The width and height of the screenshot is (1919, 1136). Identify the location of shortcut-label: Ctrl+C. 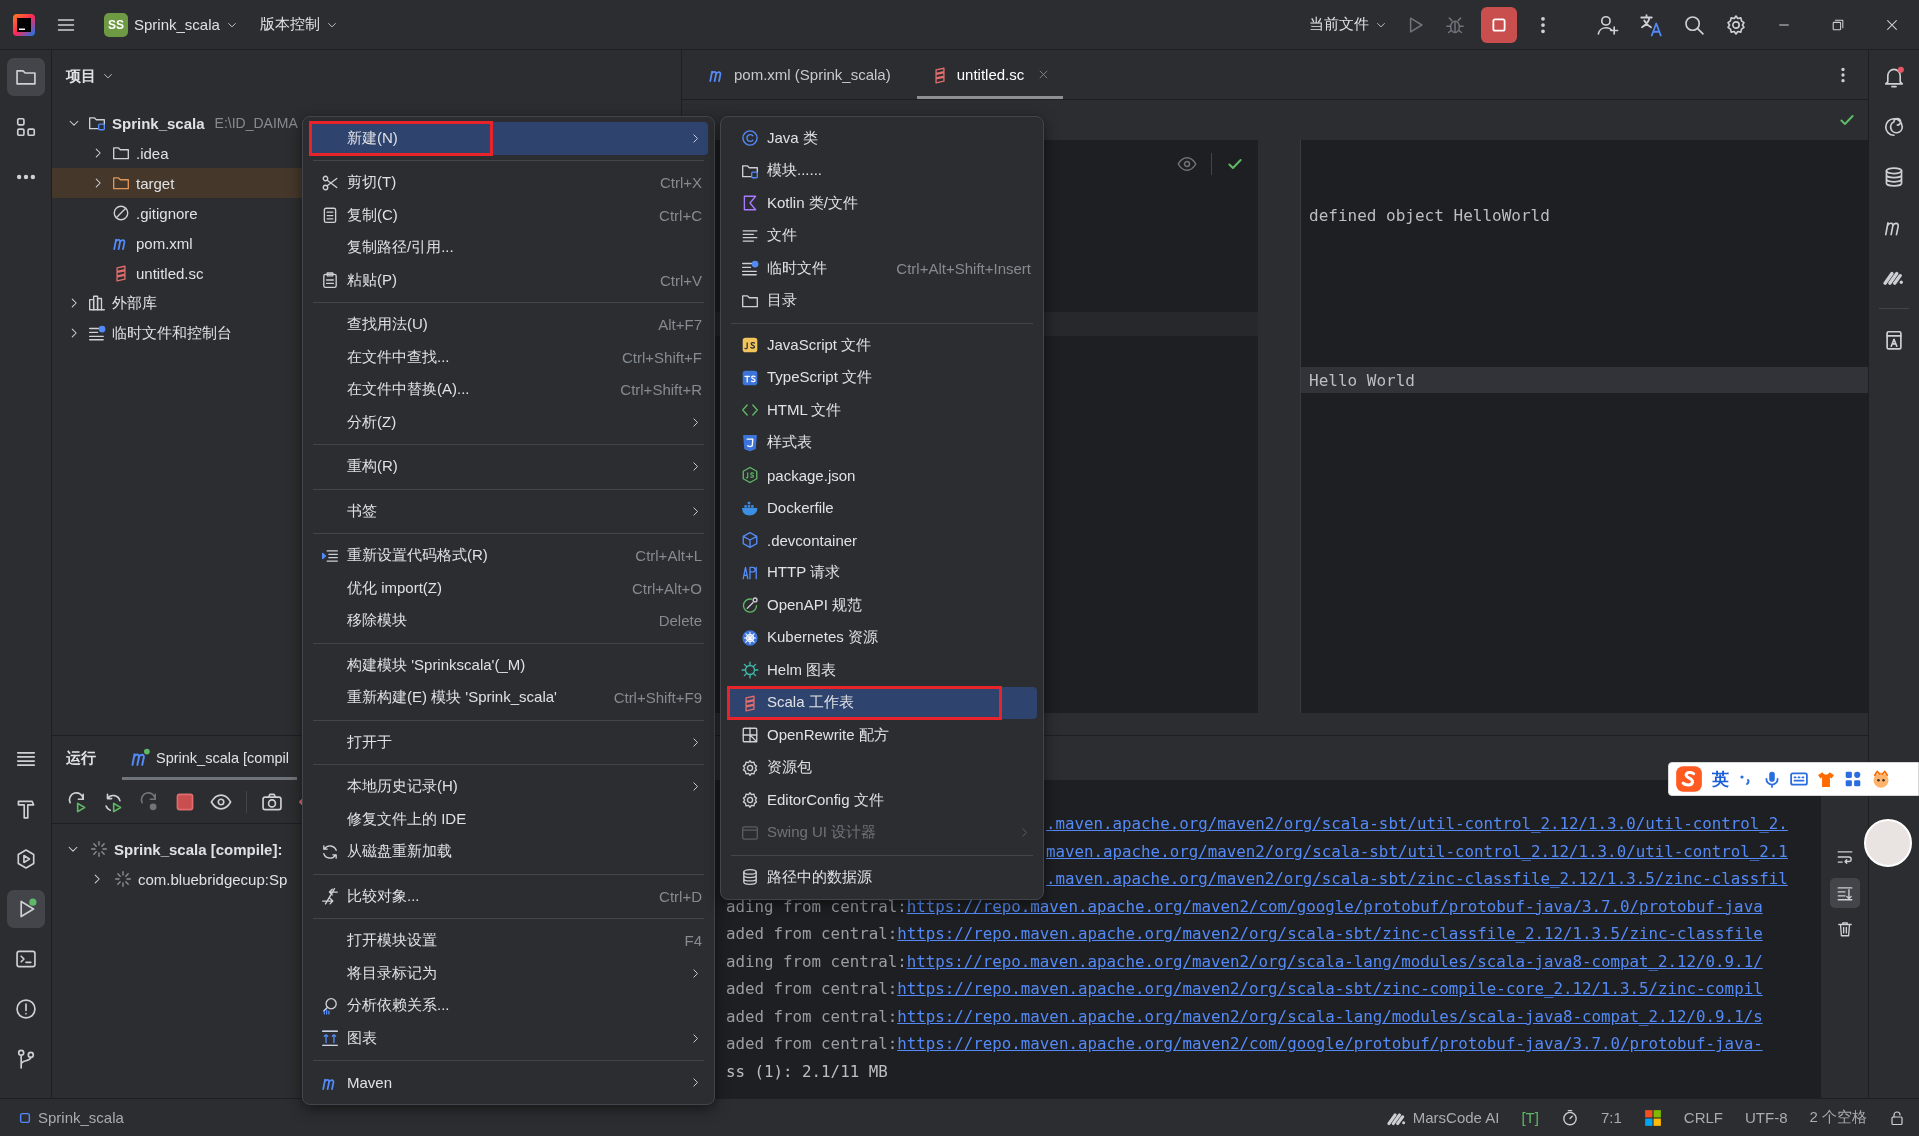
(680, 215).